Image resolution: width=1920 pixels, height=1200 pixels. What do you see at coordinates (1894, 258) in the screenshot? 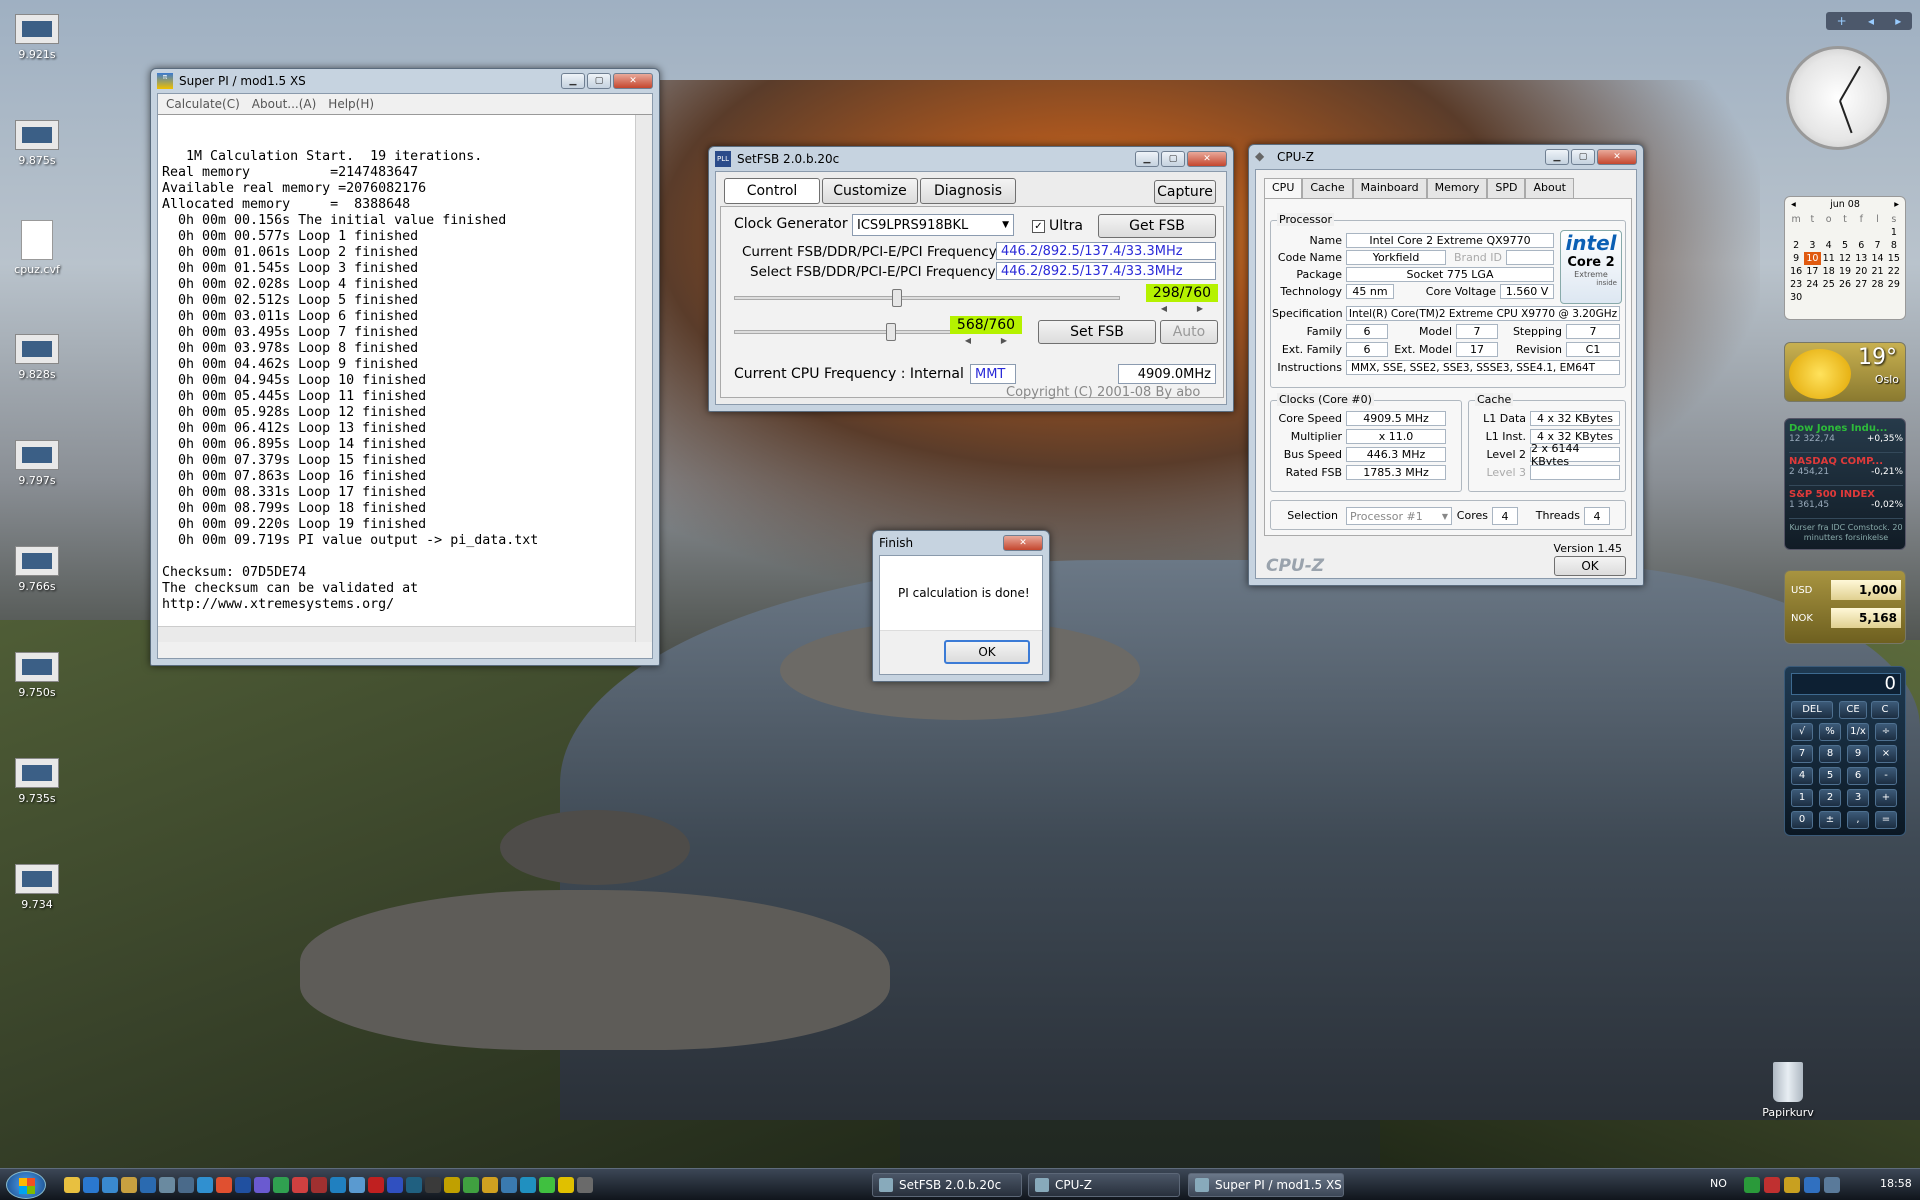
I see `calendar-date: 15` at bounding box center [1894, 258].